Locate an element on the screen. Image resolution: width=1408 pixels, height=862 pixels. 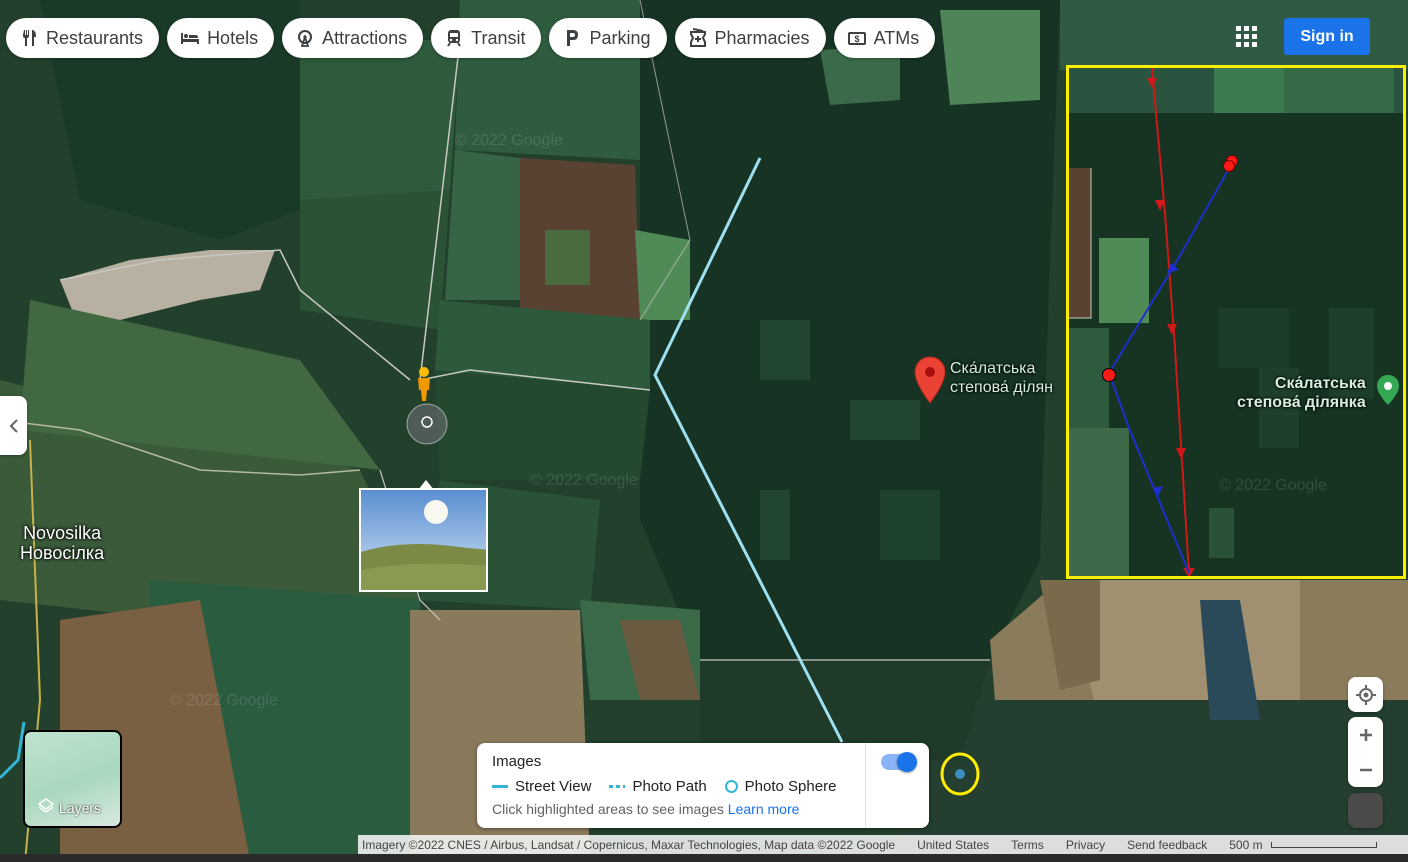
plus-icon is located at coordinates (1365, 734).